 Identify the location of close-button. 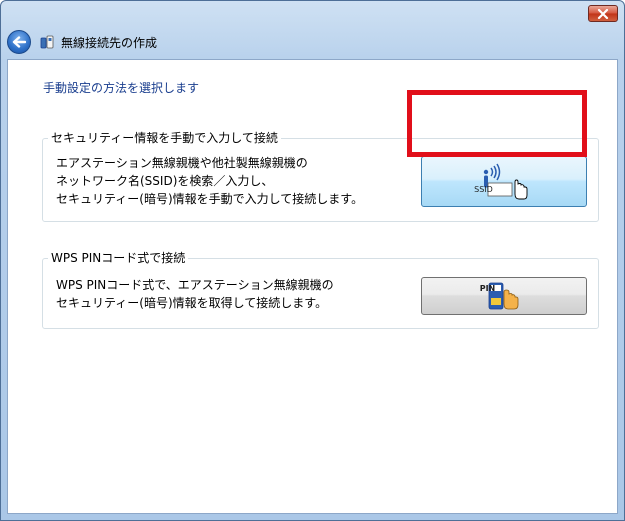
(603, 13).